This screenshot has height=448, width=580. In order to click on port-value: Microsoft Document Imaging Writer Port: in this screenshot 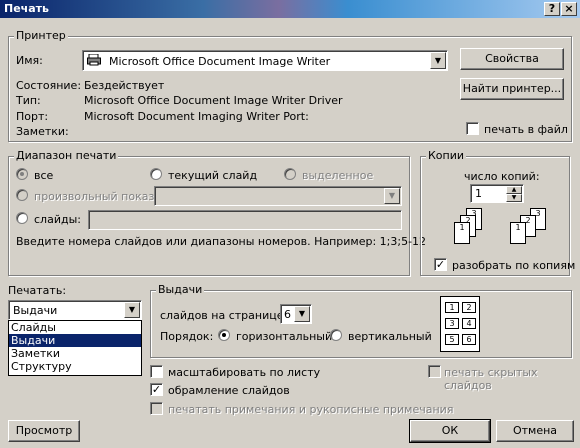, I will do `click(196, 116)`.